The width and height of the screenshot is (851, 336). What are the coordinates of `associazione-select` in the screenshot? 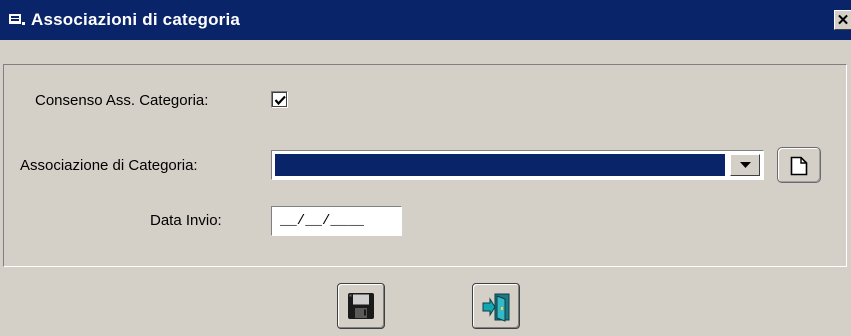 It's located at (517, 165).